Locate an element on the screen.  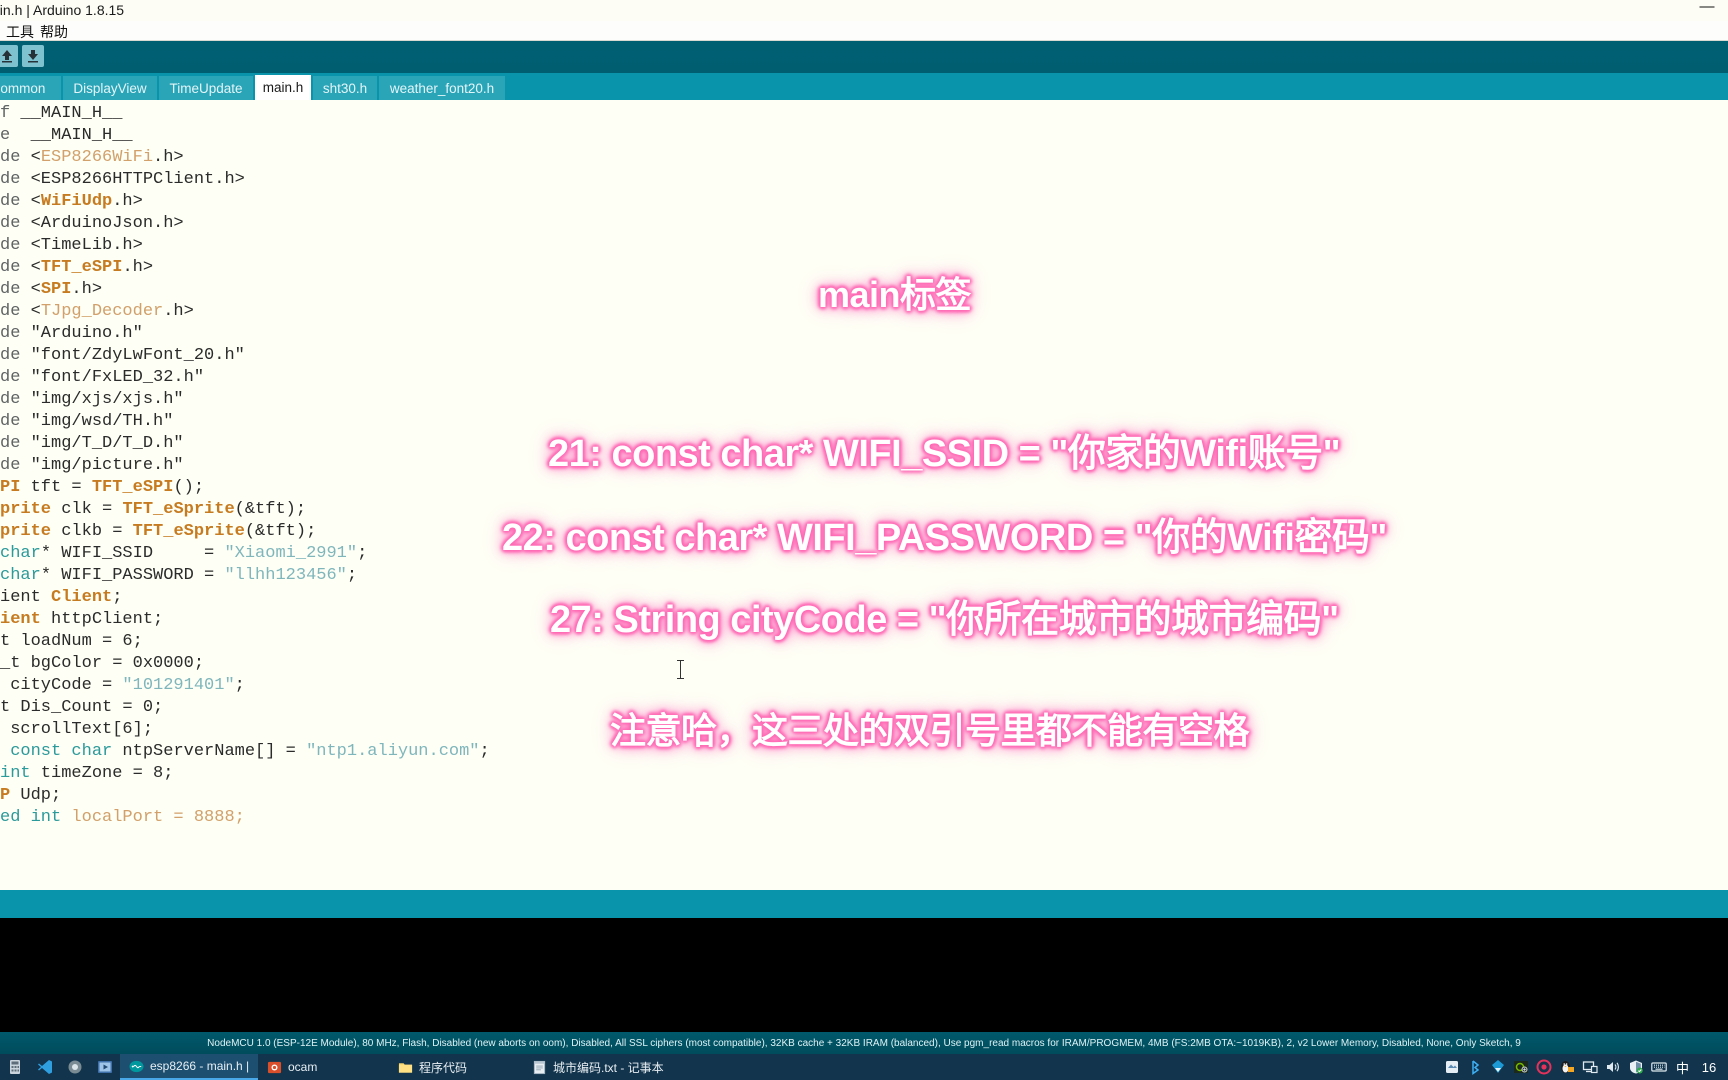
sync-icon is located at coordinates (1498, 1067).